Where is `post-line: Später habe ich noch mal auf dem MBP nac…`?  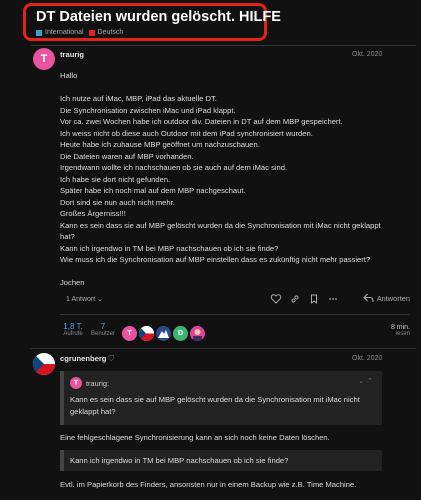
post-line: Später habe ich noch mal auf dem MBP nac… is located at coordinates (153, 190).